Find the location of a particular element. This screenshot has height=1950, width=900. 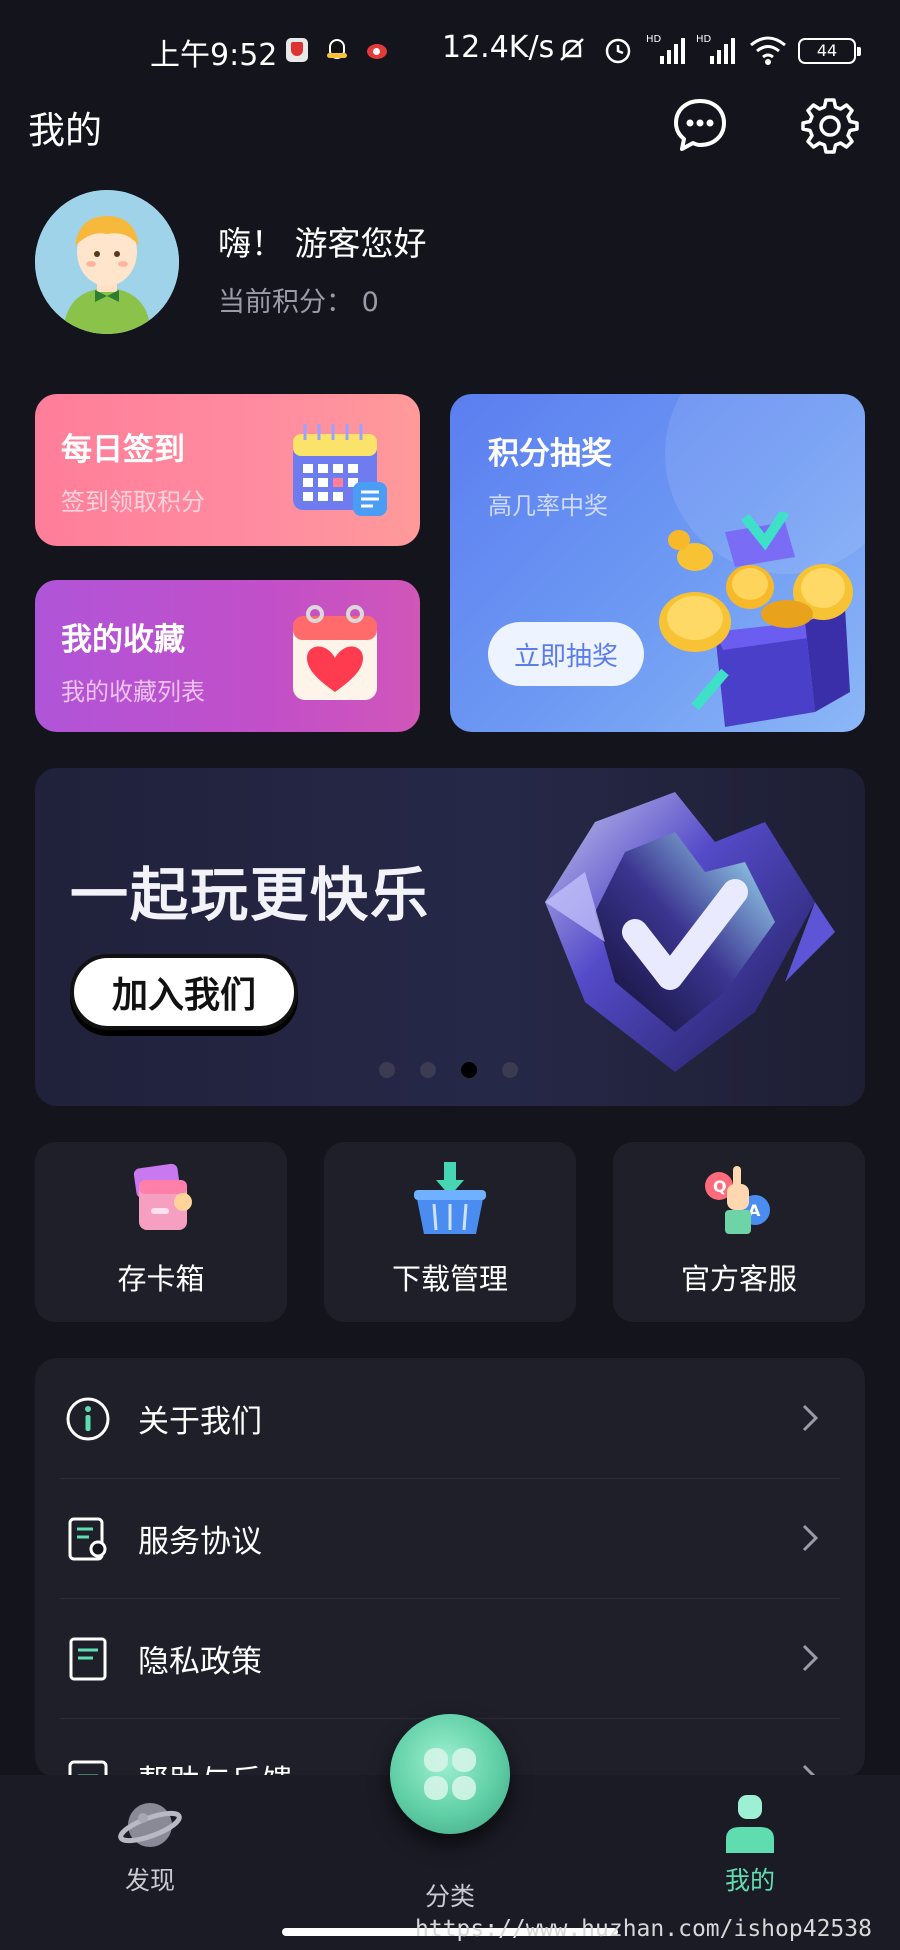

lottery-title: 积分抽奖 is located at coordinates (550, 454).